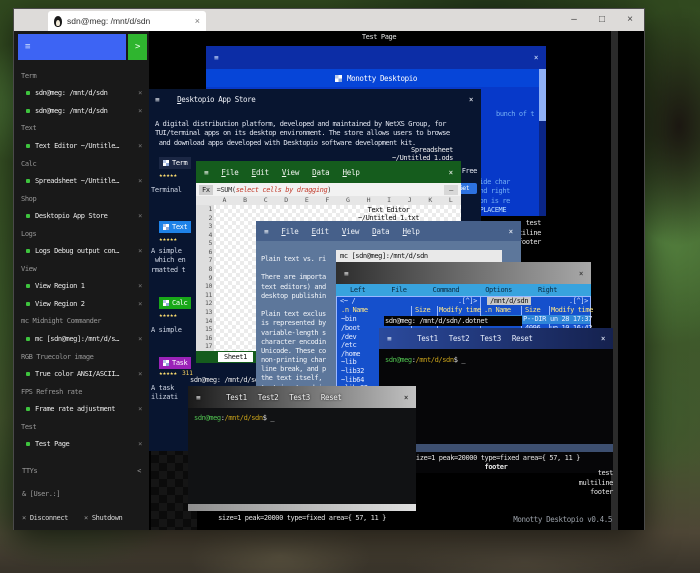 The width and height of the screenshot is (700, 573). Describe the element at coordinates (205, 312) in the screenshot. I see `row-number: 13` at that location.